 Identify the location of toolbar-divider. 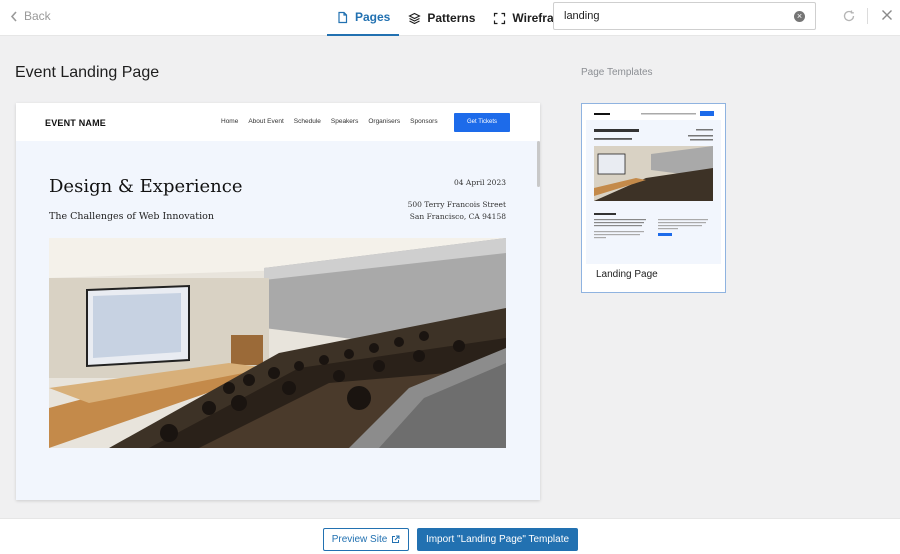
(867, 16).